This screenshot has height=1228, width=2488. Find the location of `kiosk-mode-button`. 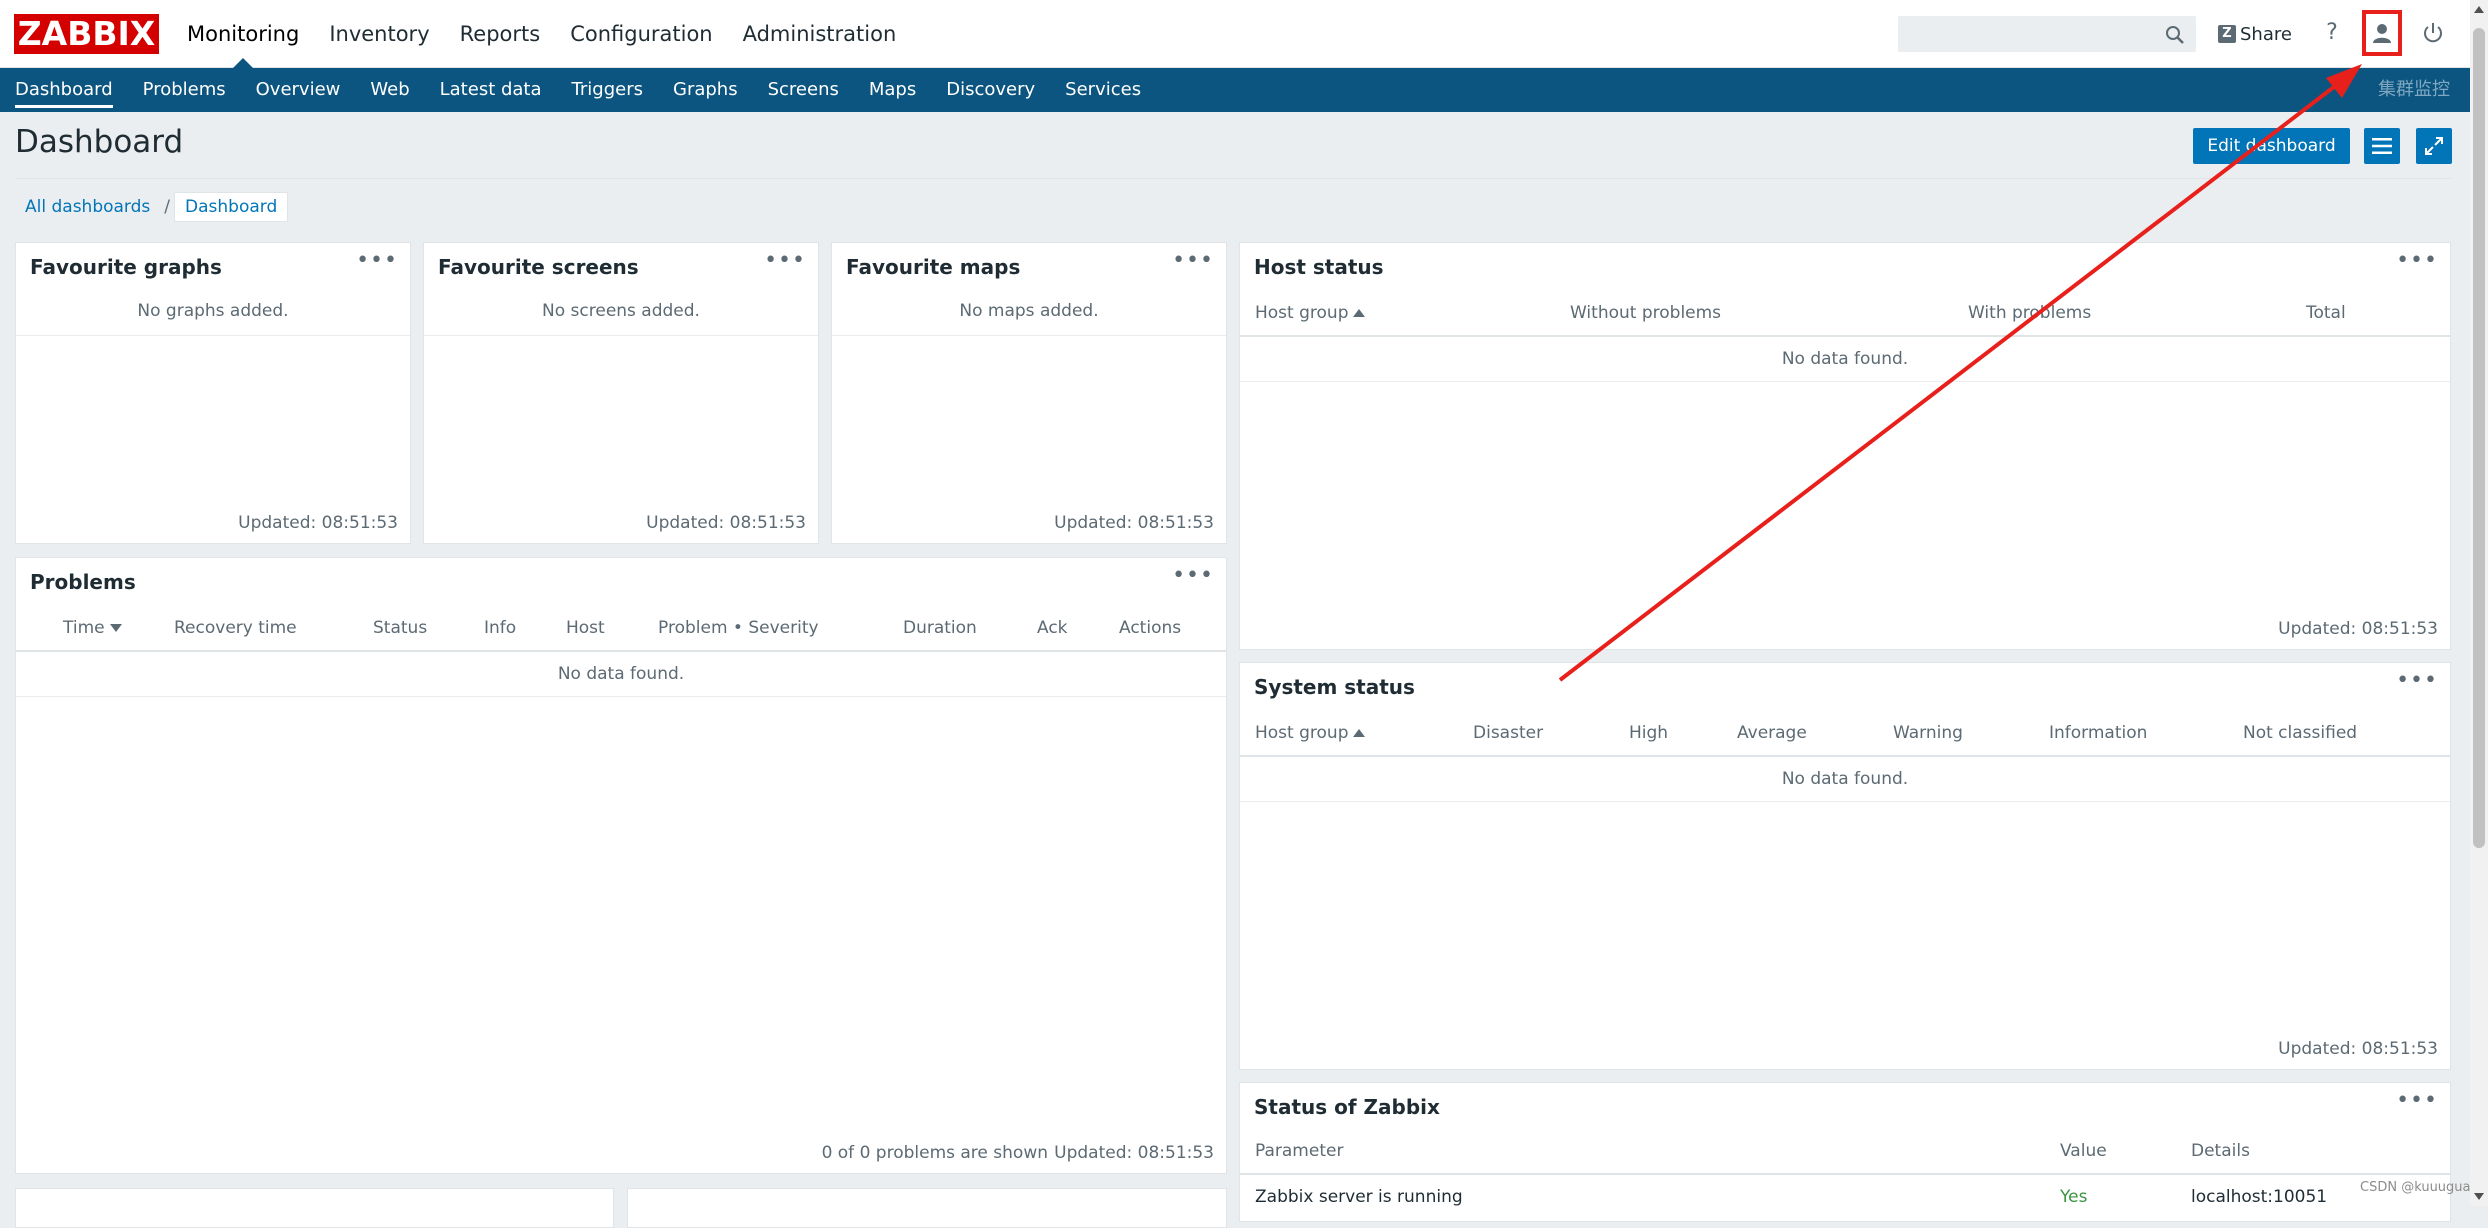

kiosk-mode-button is located at coordinates (2434, 146).